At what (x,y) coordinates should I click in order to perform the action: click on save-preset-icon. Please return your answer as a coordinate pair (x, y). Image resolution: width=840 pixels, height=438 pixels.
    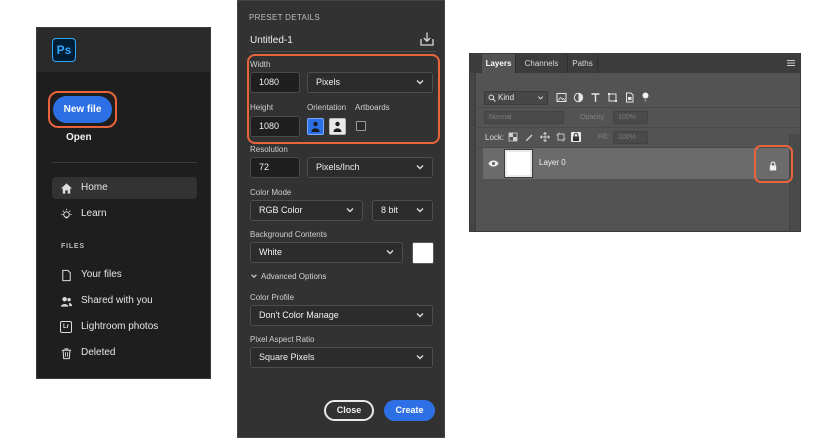
    Looking at the image, I should click on (427, 39).